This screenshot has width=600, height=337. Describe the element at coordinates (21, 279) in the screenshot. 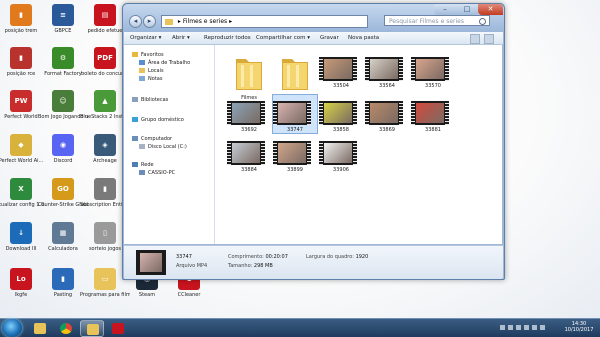

I see `app-icon: Lo` at that location.